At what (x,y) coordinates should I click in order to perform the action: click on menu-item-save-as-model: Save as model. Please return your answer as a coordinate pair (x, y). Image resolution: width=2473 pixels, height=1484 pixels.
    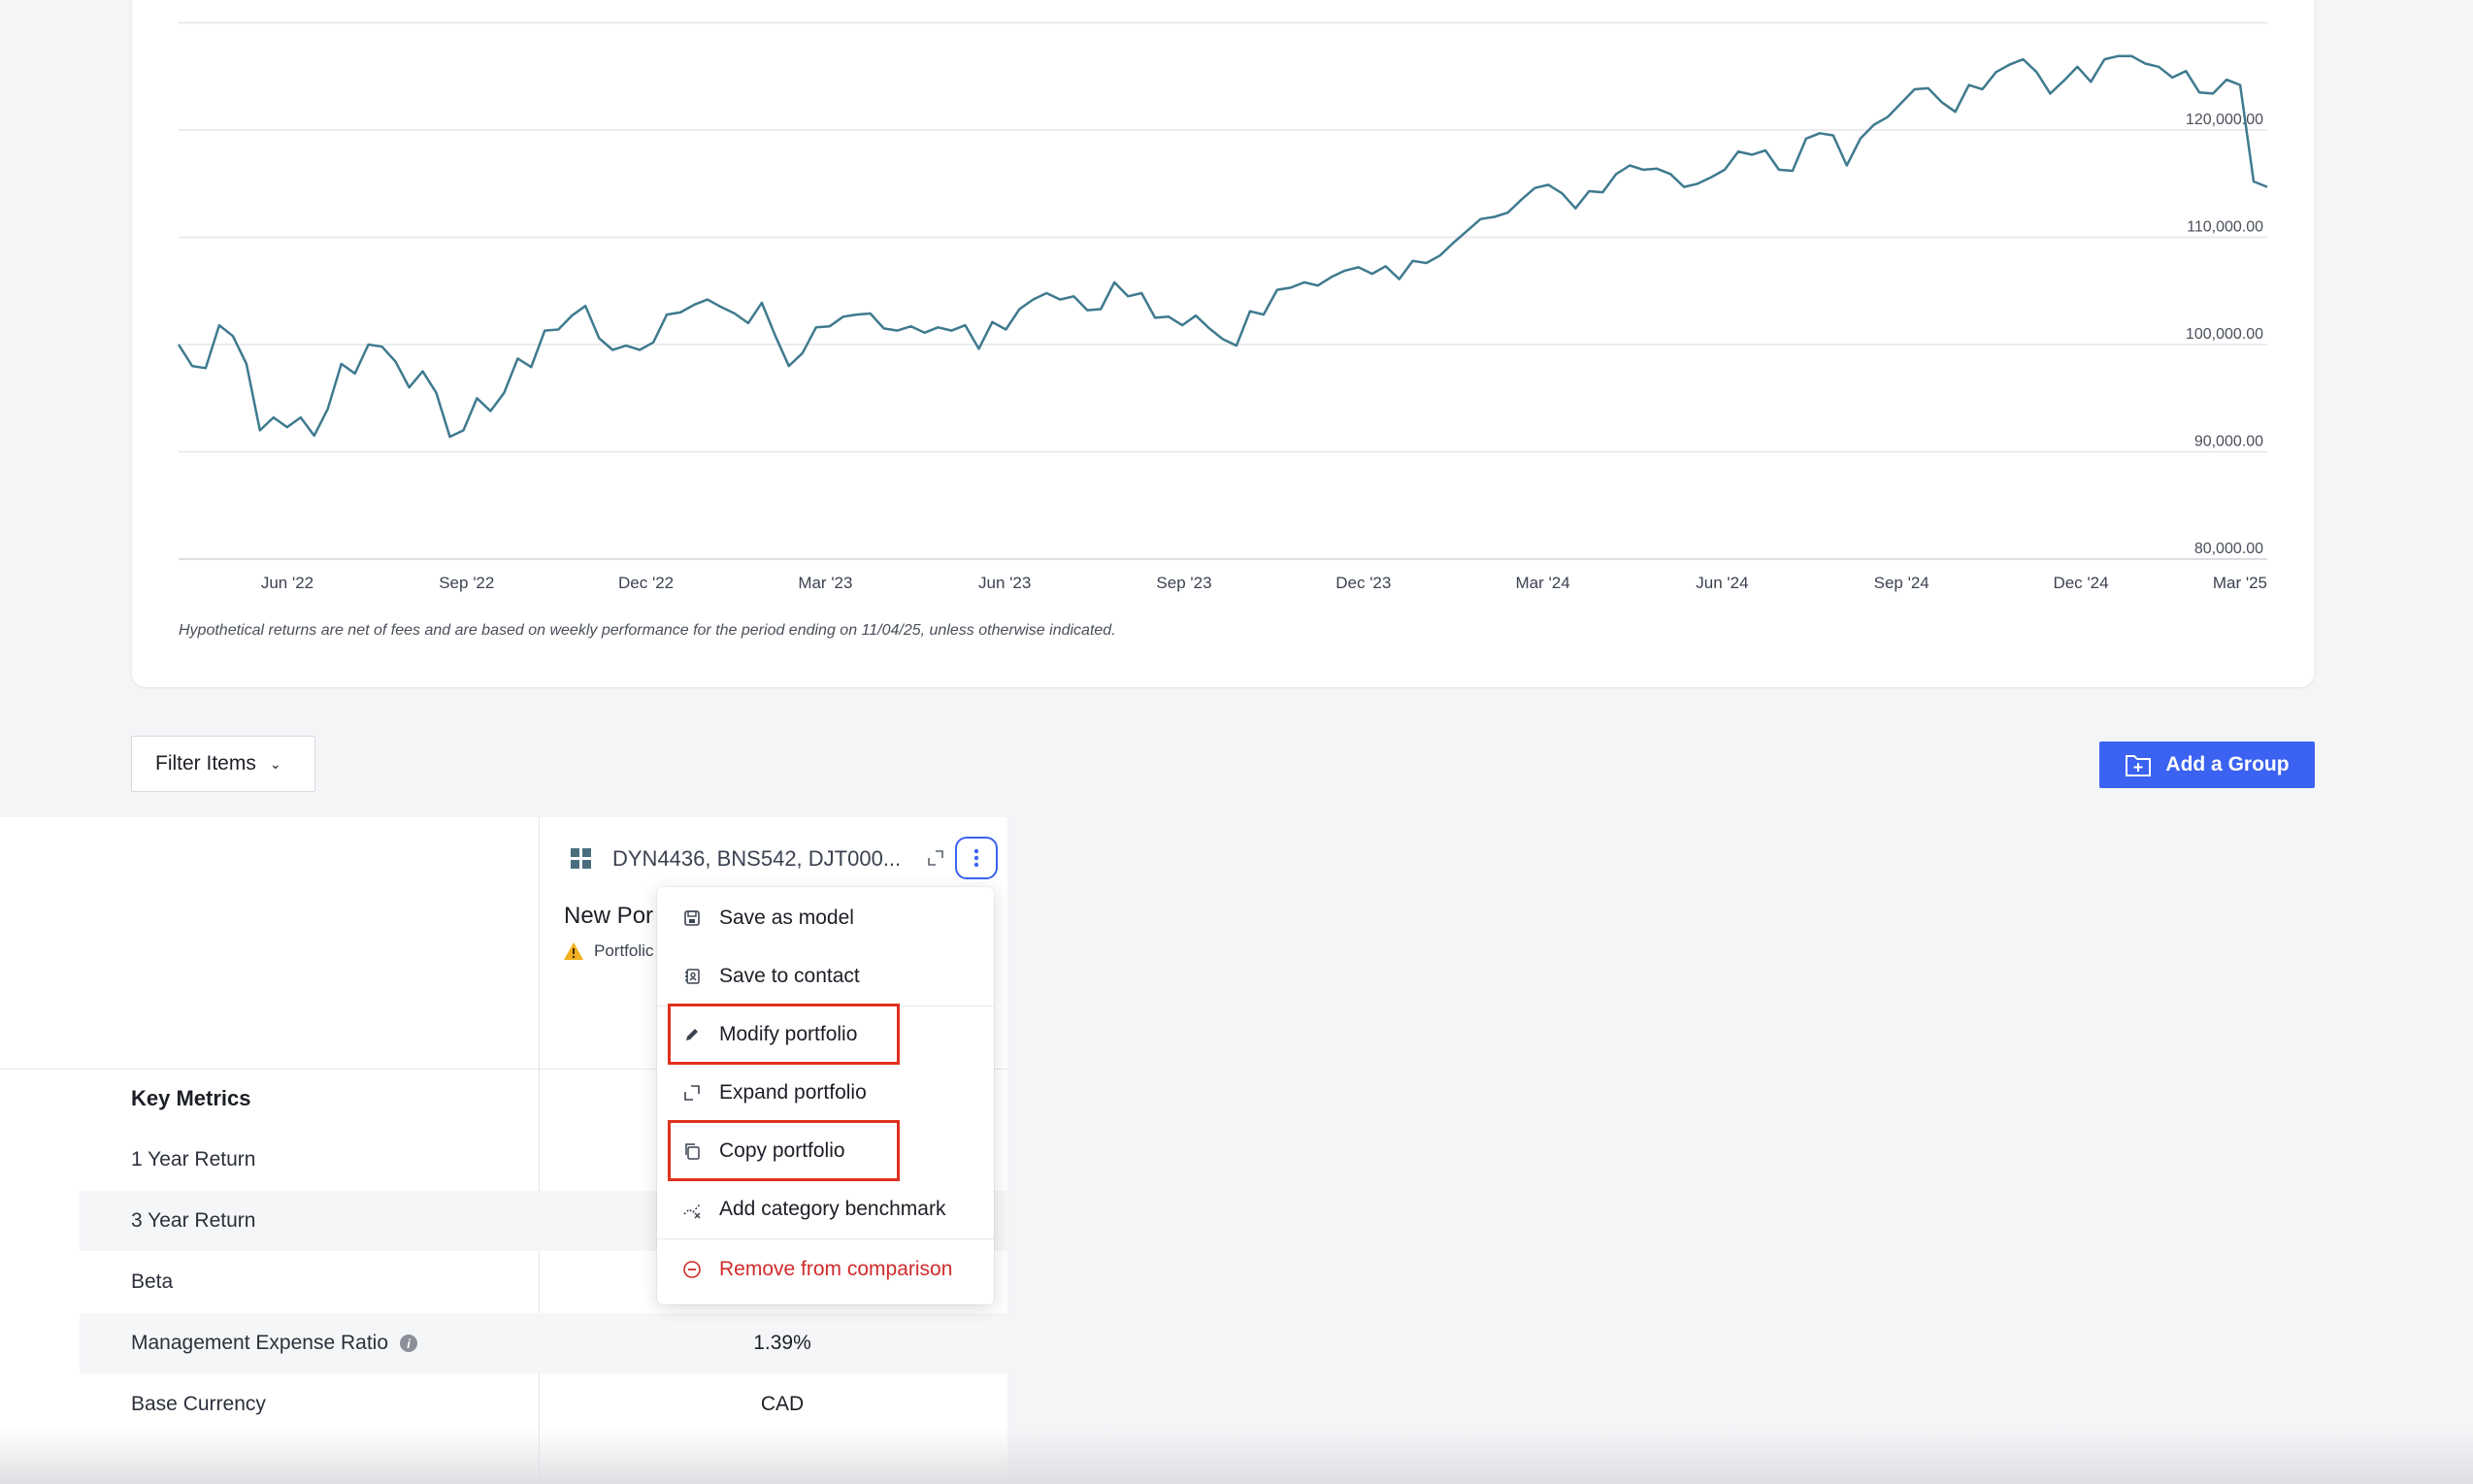
    Looking at the image, I should click on (826, 918).